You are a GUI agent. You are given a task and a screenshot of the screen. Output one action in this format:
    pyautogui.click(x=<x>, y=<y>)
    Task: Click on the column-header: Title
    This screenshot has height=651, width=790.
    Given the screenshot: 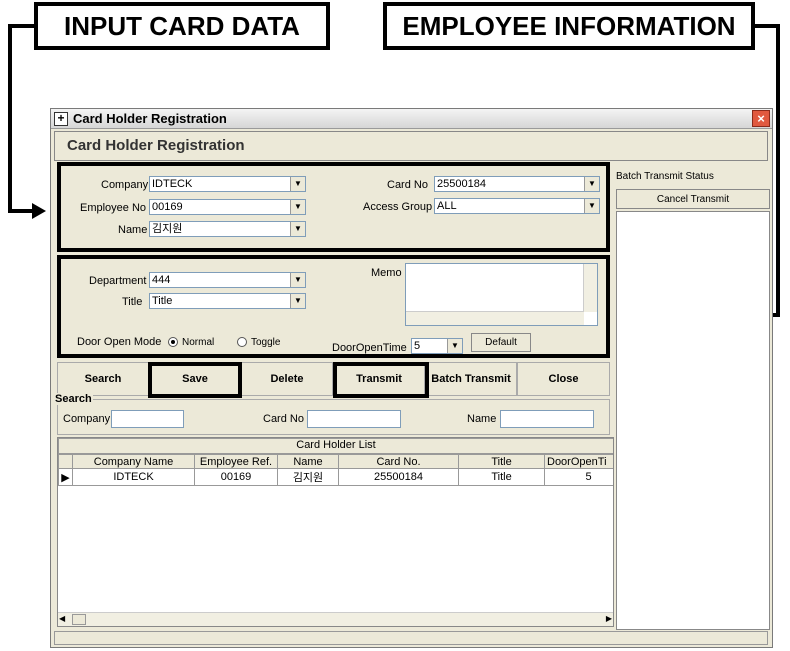 What is the action you would take?
    pyautogui.click(x=501, y=461)
    